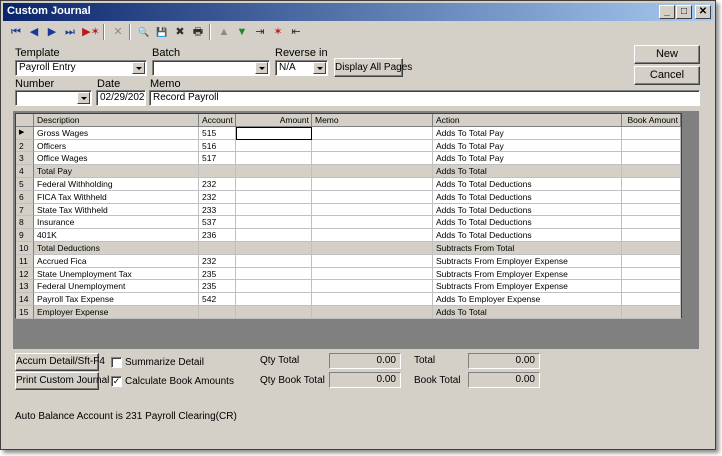 This screenshot has height=456, width=722. Describe the element at coordinates (116, 133) in the screenshot. I see `description-cell: Gross Wages` at that location.